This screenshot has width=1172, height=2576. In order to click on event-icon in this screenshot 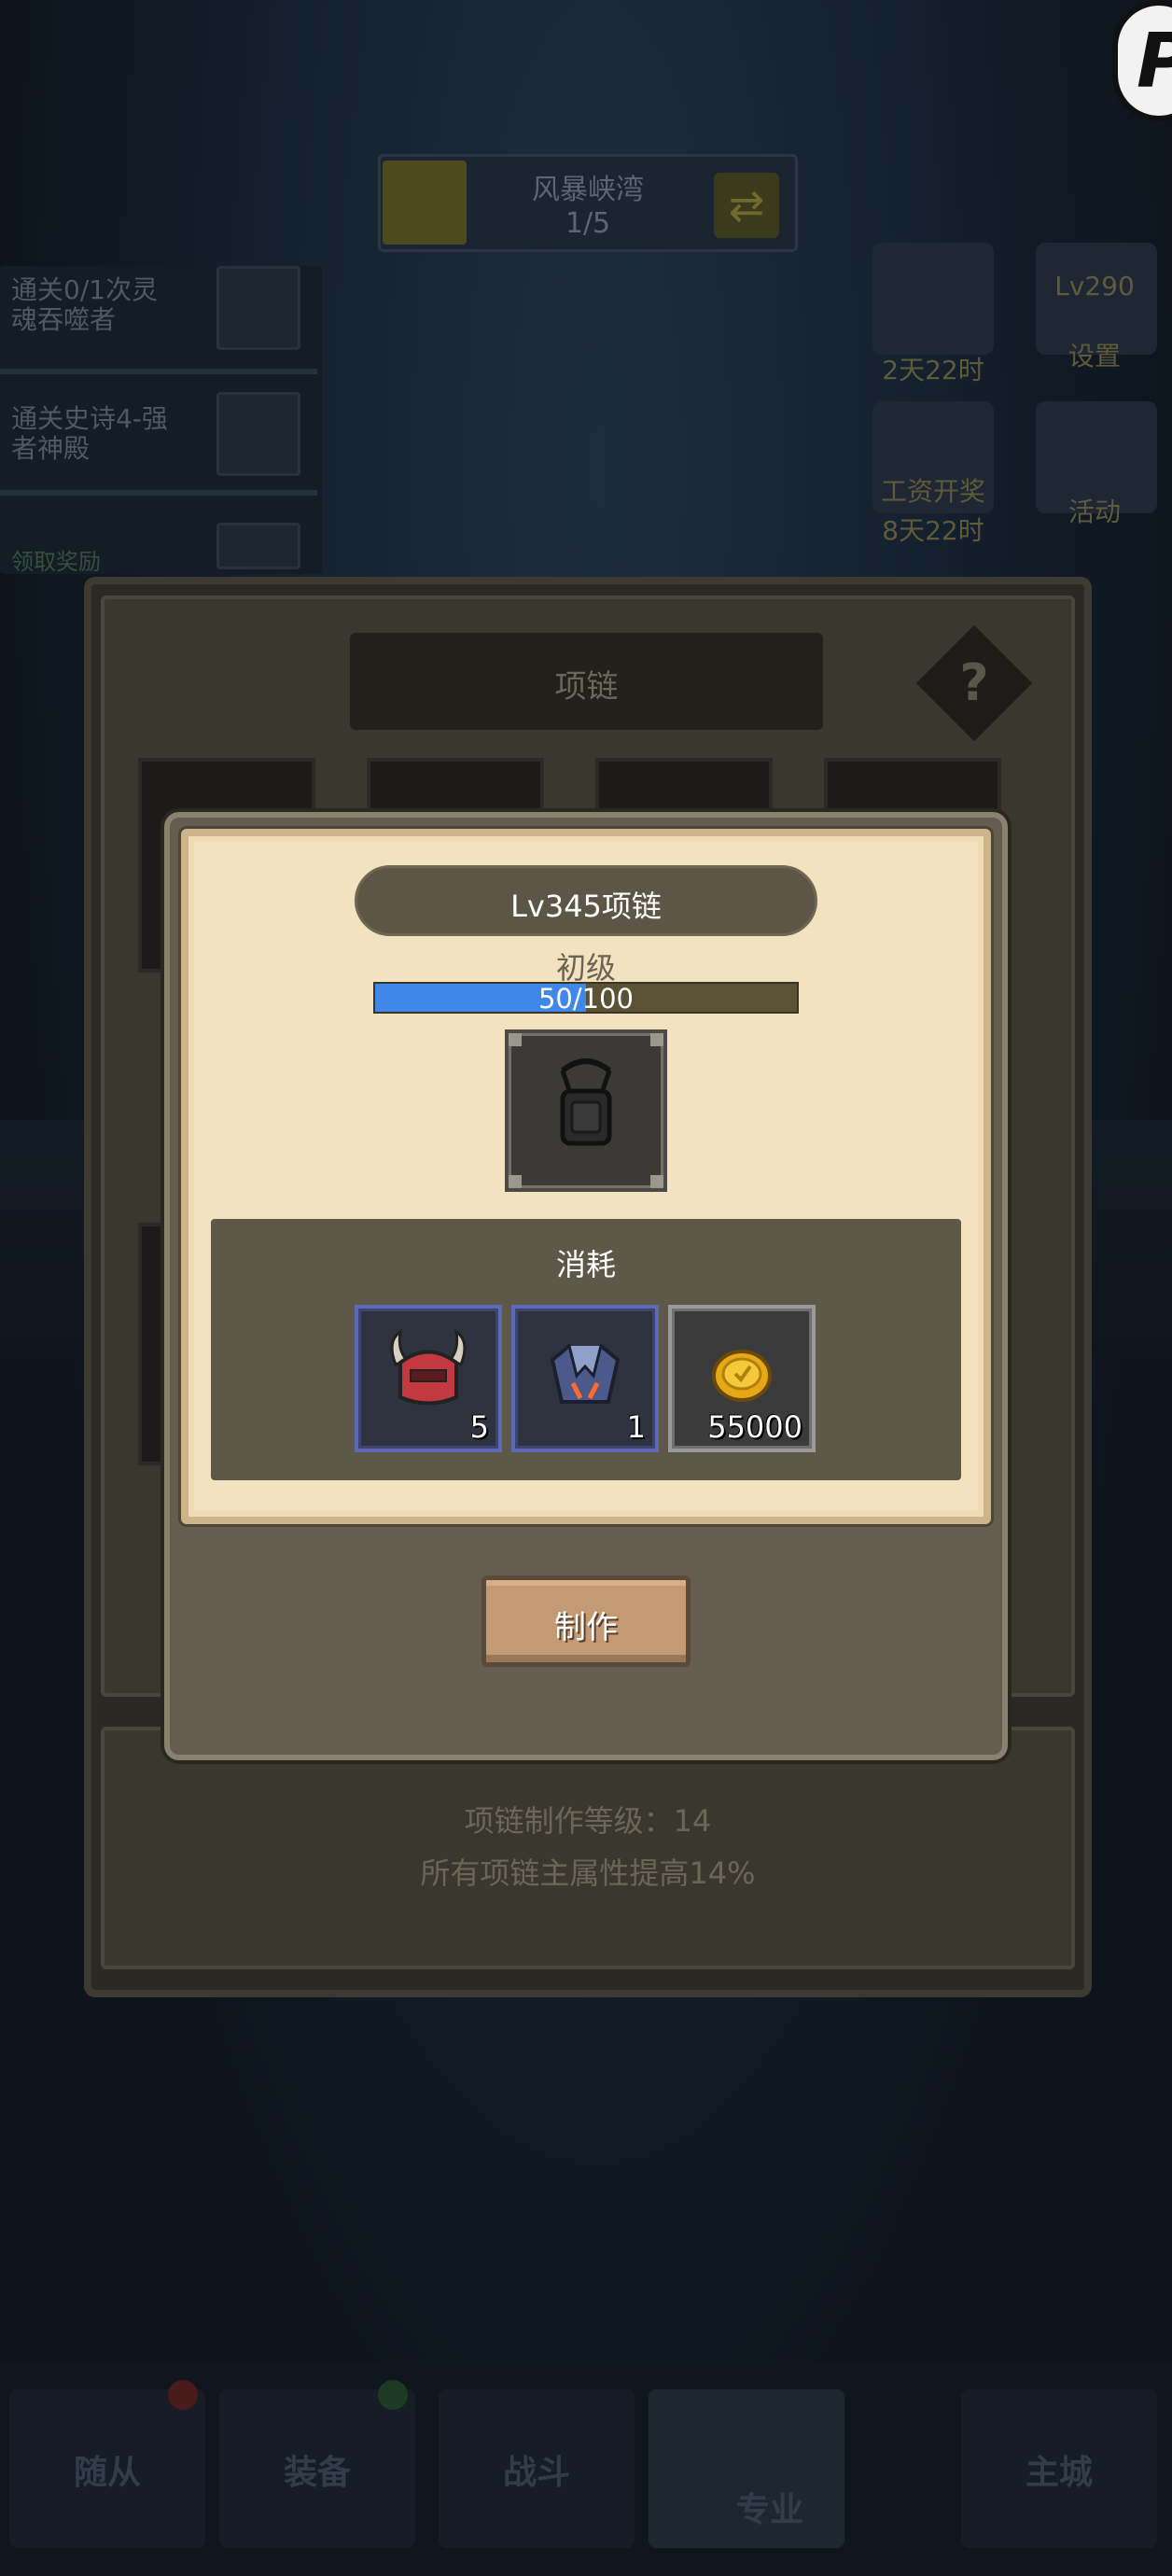, I will do `click(933, 299)`.